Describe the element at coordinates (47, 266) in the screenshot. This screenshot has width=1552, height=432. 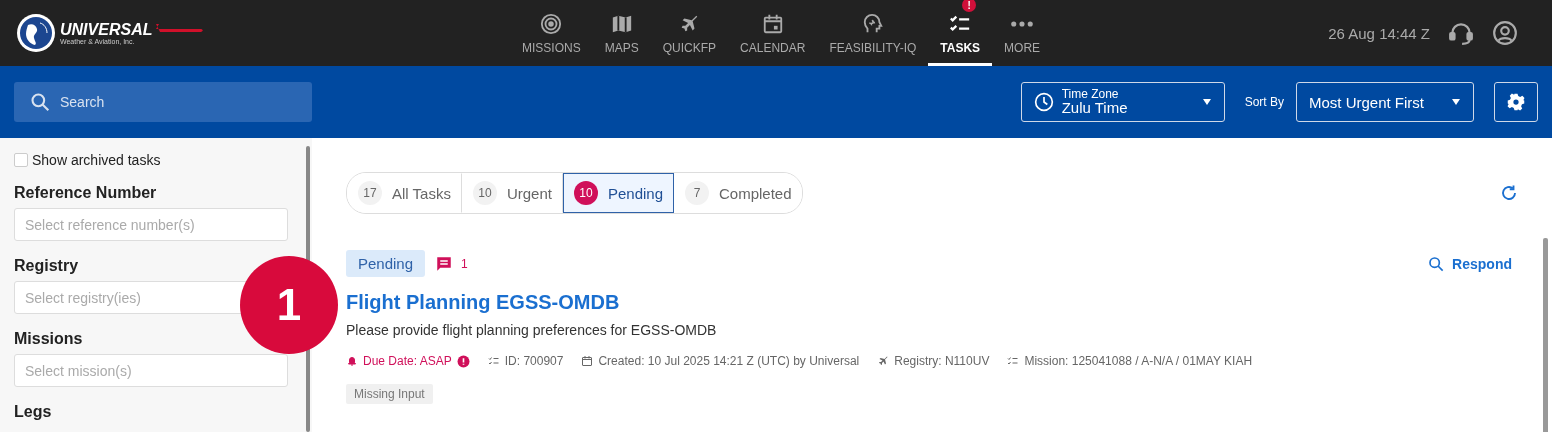
I see `filter-label: Registry` at that location.